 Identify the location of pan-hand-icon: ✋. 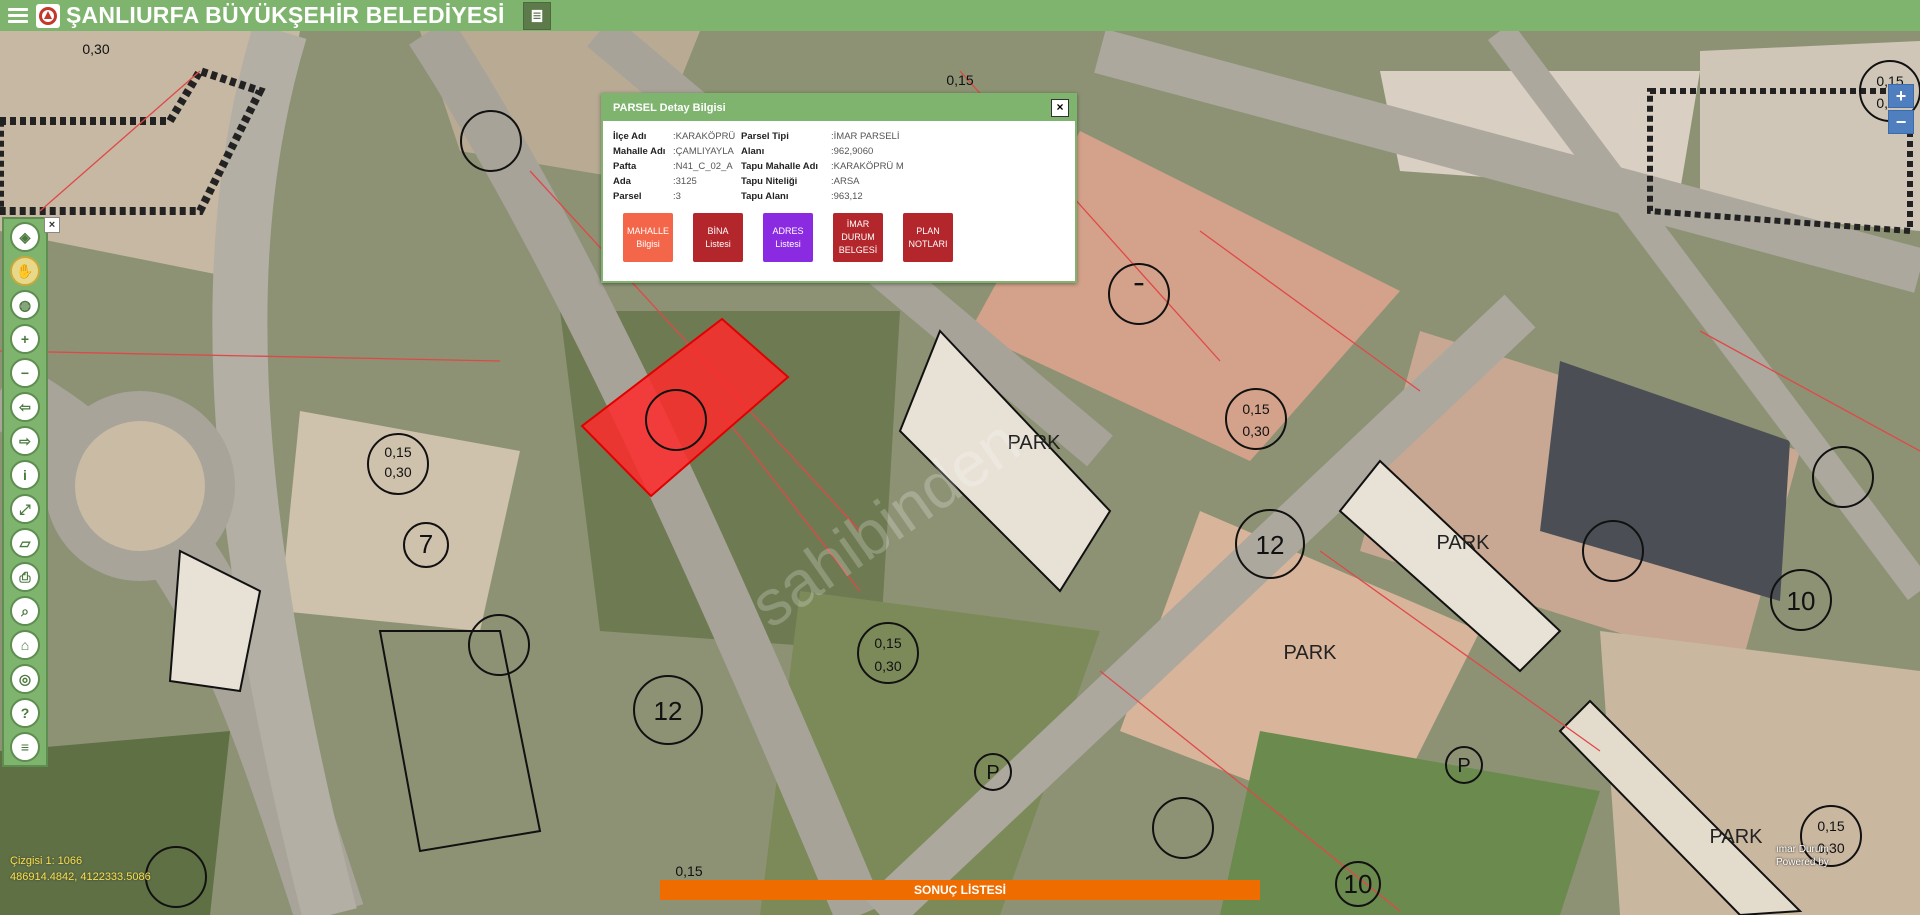
(25, 271).